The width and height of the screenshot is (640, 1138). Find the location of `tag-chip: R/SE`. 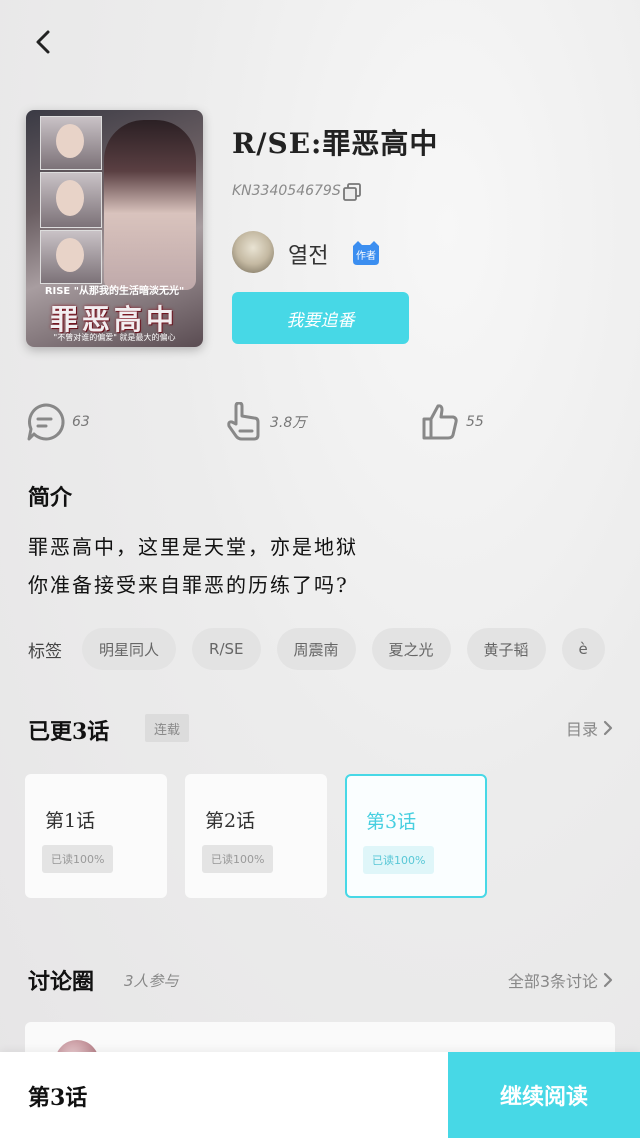

tag-chip: R/SE is located at coordinates (226, 649).